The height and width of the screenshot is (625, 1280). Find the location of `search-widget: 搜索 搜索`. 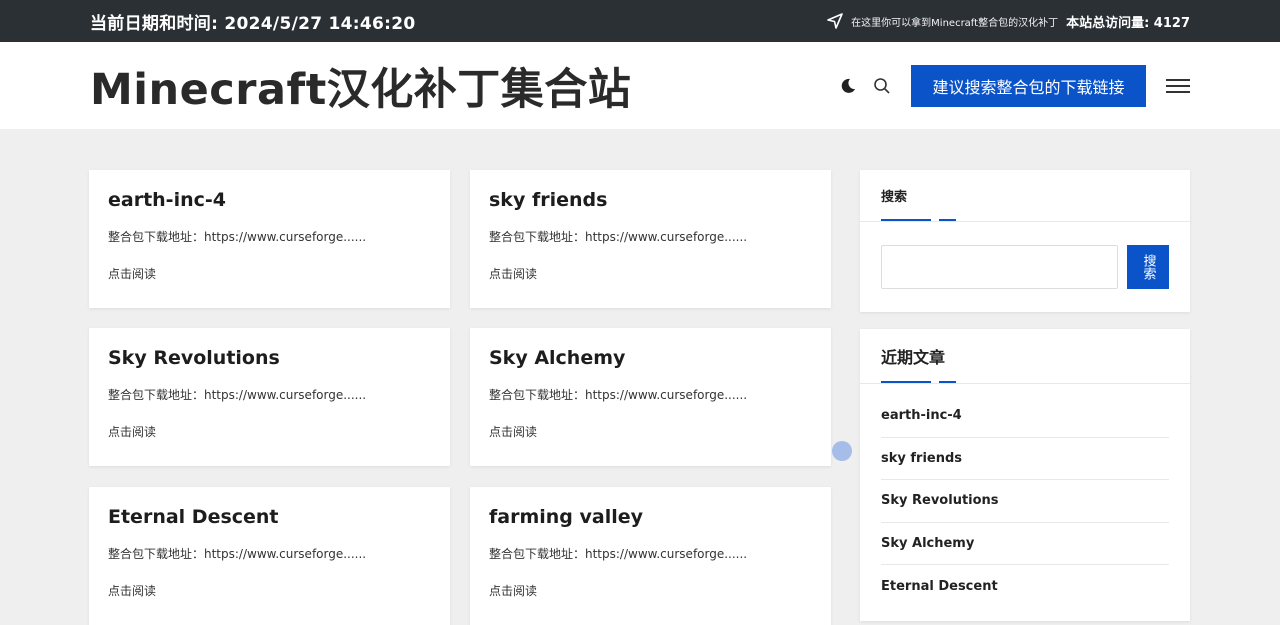

search-widget: 搜索 搜索 is located at coordinates (1025, 241).